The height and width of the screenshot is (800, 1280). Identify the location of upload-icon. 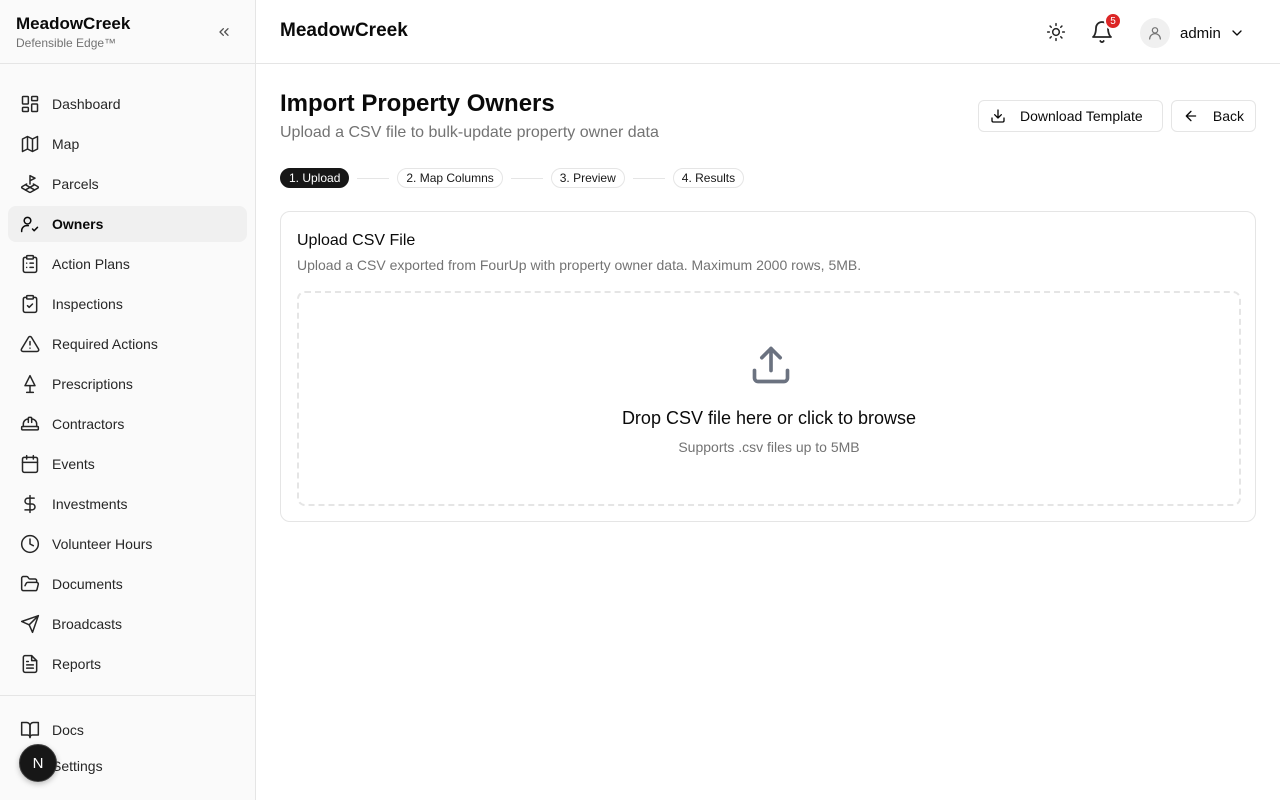
(771, 365).